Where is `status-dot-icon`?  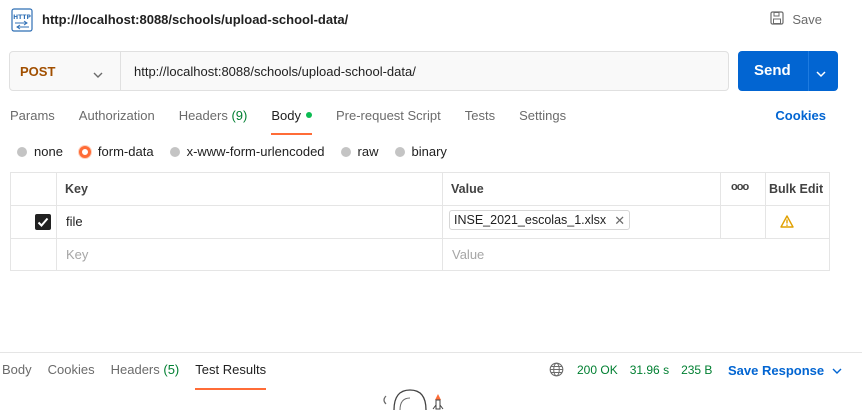
status-dot-icon is located at coordinates (308, 115).